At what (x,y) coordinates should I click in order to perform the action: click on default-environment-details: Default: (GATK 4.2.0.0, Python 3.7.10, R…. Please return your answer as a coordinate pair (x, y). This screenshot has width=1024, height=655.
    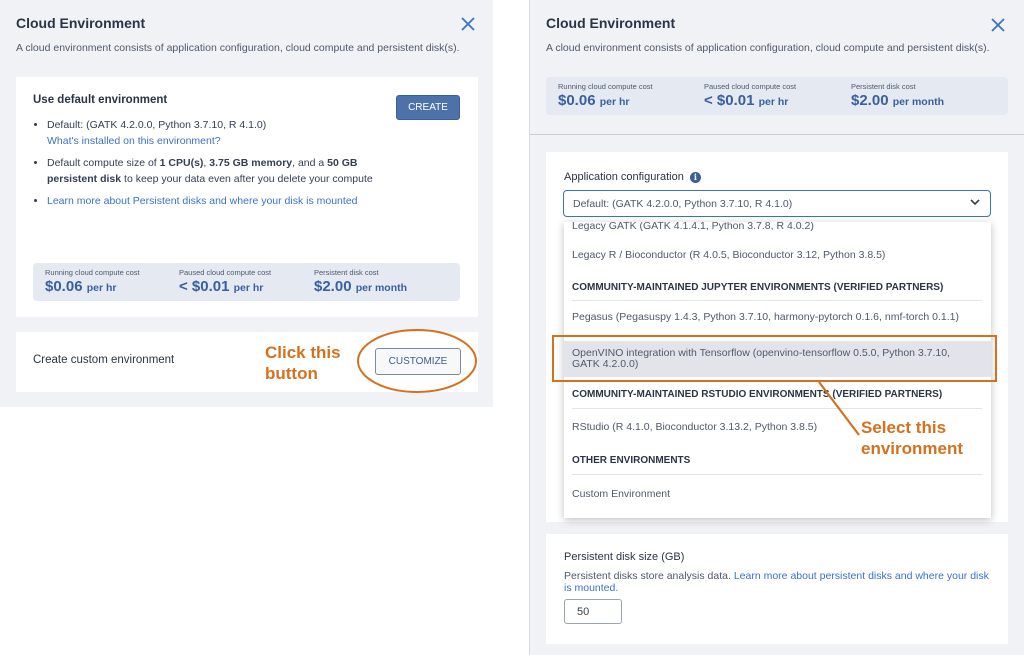
    Looking at the image, I should click on (206, 167).